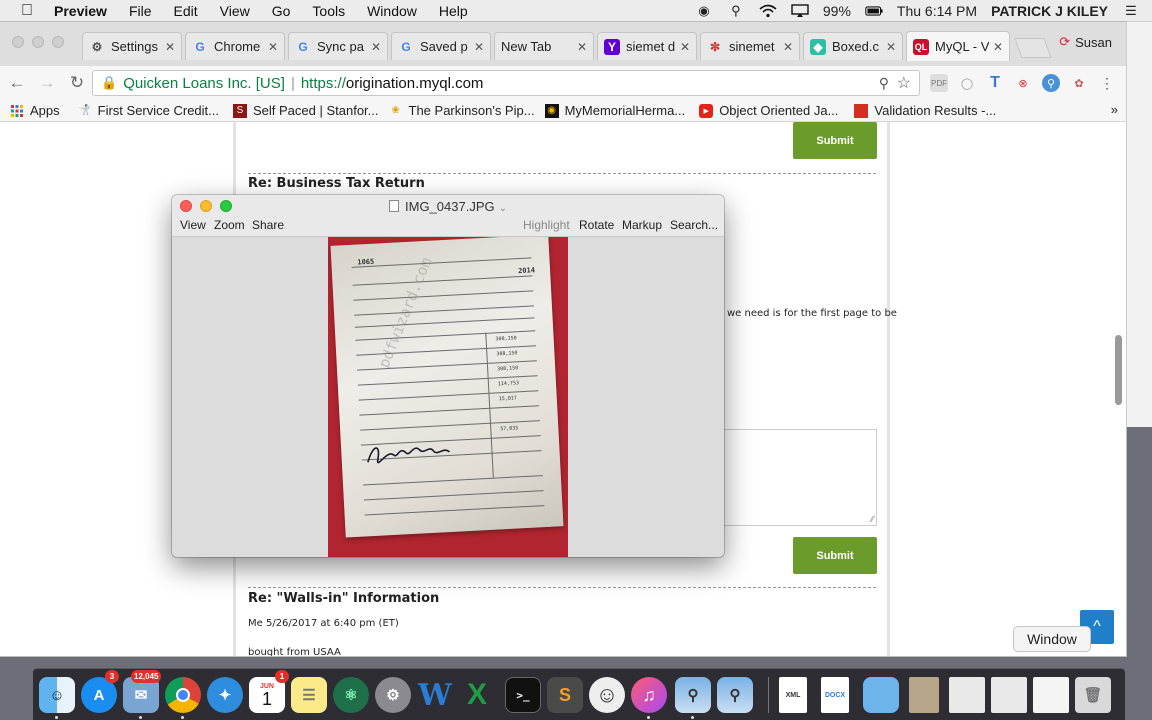  What do you see at coordinates (392, 11) in the screenshot?
I see `menu-window: Window` at bounding box center [392, 11].